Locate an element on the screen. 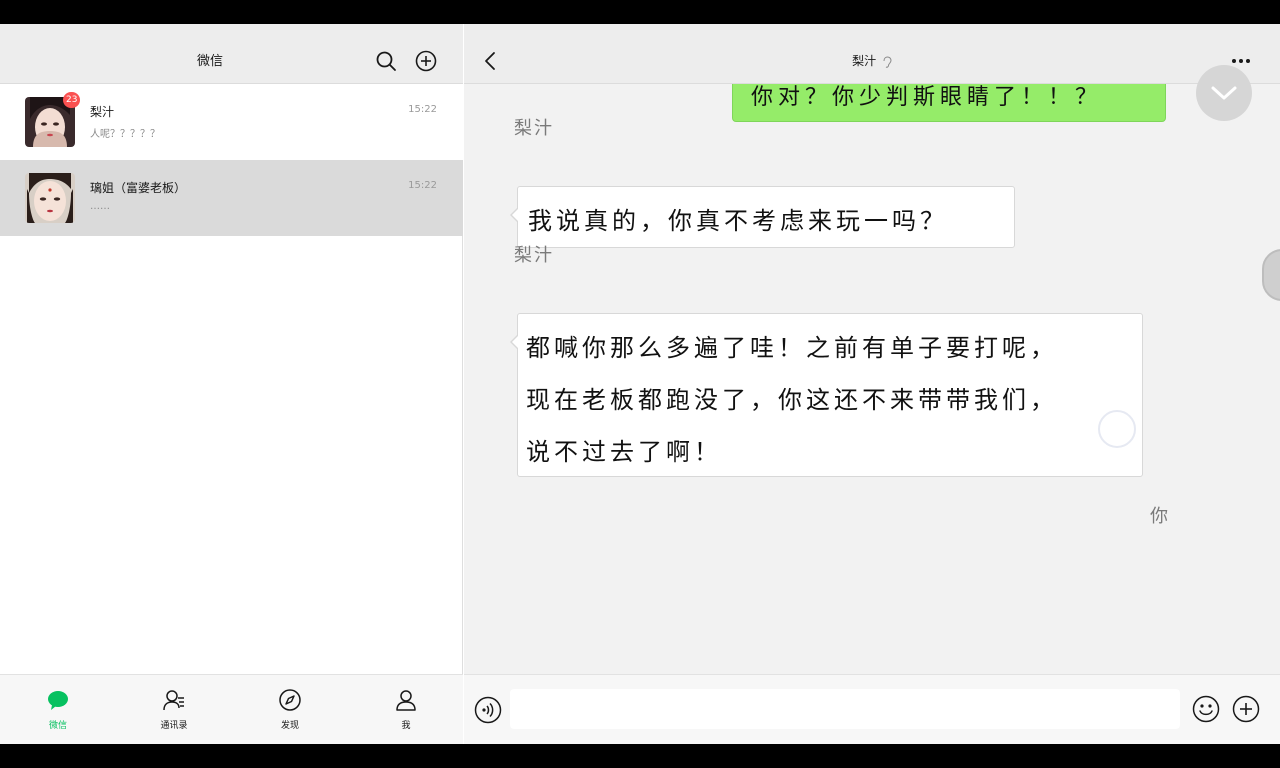 Image resolution: width=1280 pixels, height=768 pixels. message-text-line: 都喊你那么多遍了哇！之前有单子要打呢， is located at coordinates (792, 348).